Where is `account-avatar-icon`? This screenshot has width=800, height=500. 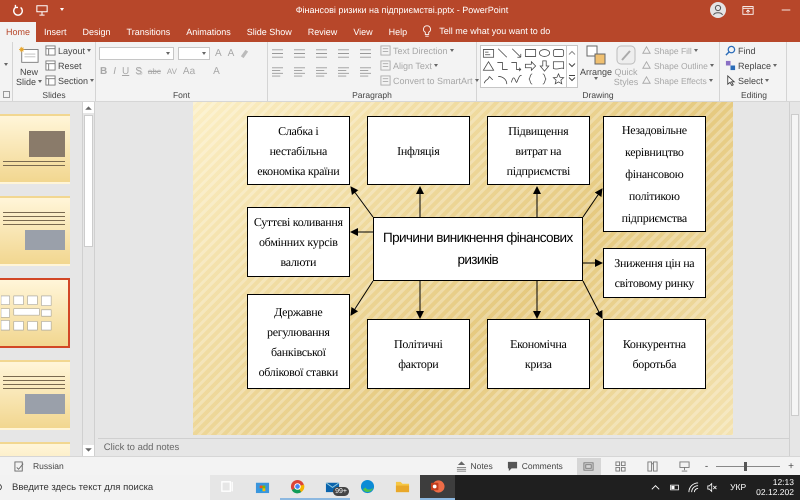 account-avatar-icon is located at coordinates (718, 10).